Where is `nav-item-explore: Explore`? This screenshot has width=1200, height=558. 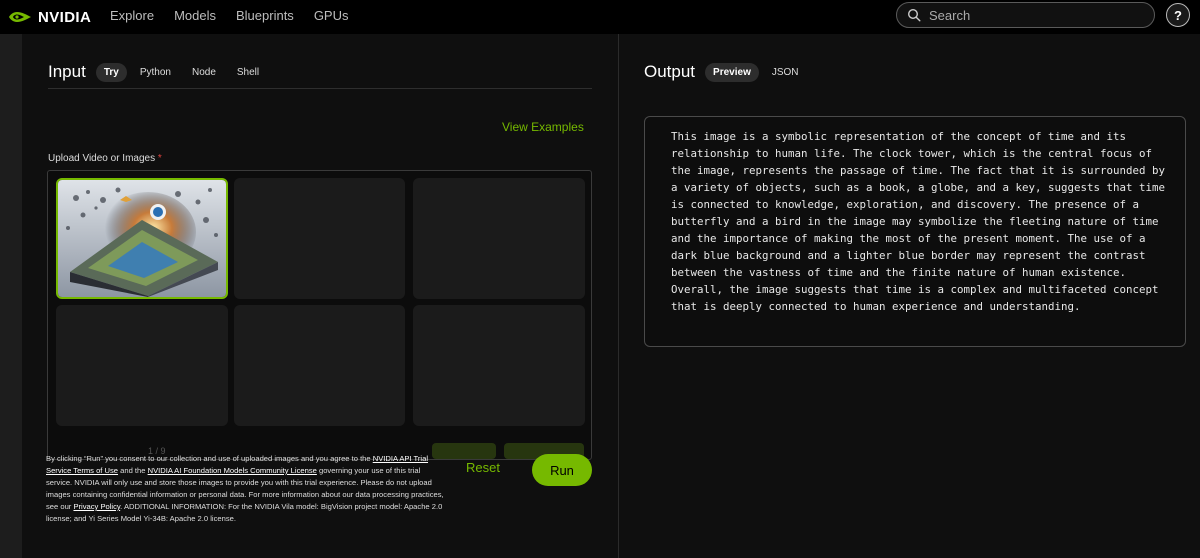 nav-item-explore: Explore is located at coordinates (132, 16).